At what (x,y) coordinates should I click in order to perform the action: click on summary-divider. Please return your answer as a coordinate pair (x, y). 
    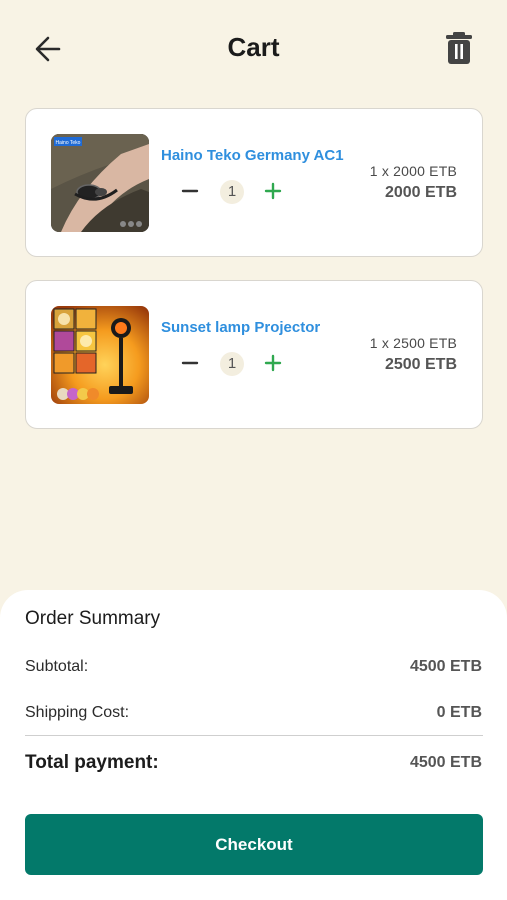
    Looking at the image, I should click on (254, 735).